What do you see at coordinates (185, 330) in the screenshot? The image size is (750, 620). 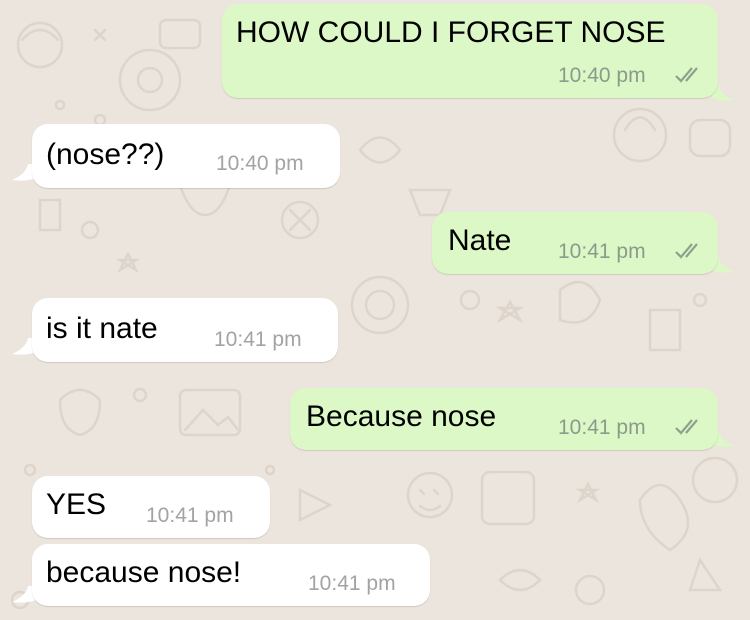 I see `message-bubble-incoming: is it nate 10:41 pm` at bounding box center [185, 330].